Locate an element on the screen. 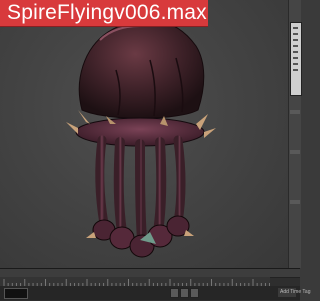  status-bar: Add Time Tag is located at coordinates (155, 293).